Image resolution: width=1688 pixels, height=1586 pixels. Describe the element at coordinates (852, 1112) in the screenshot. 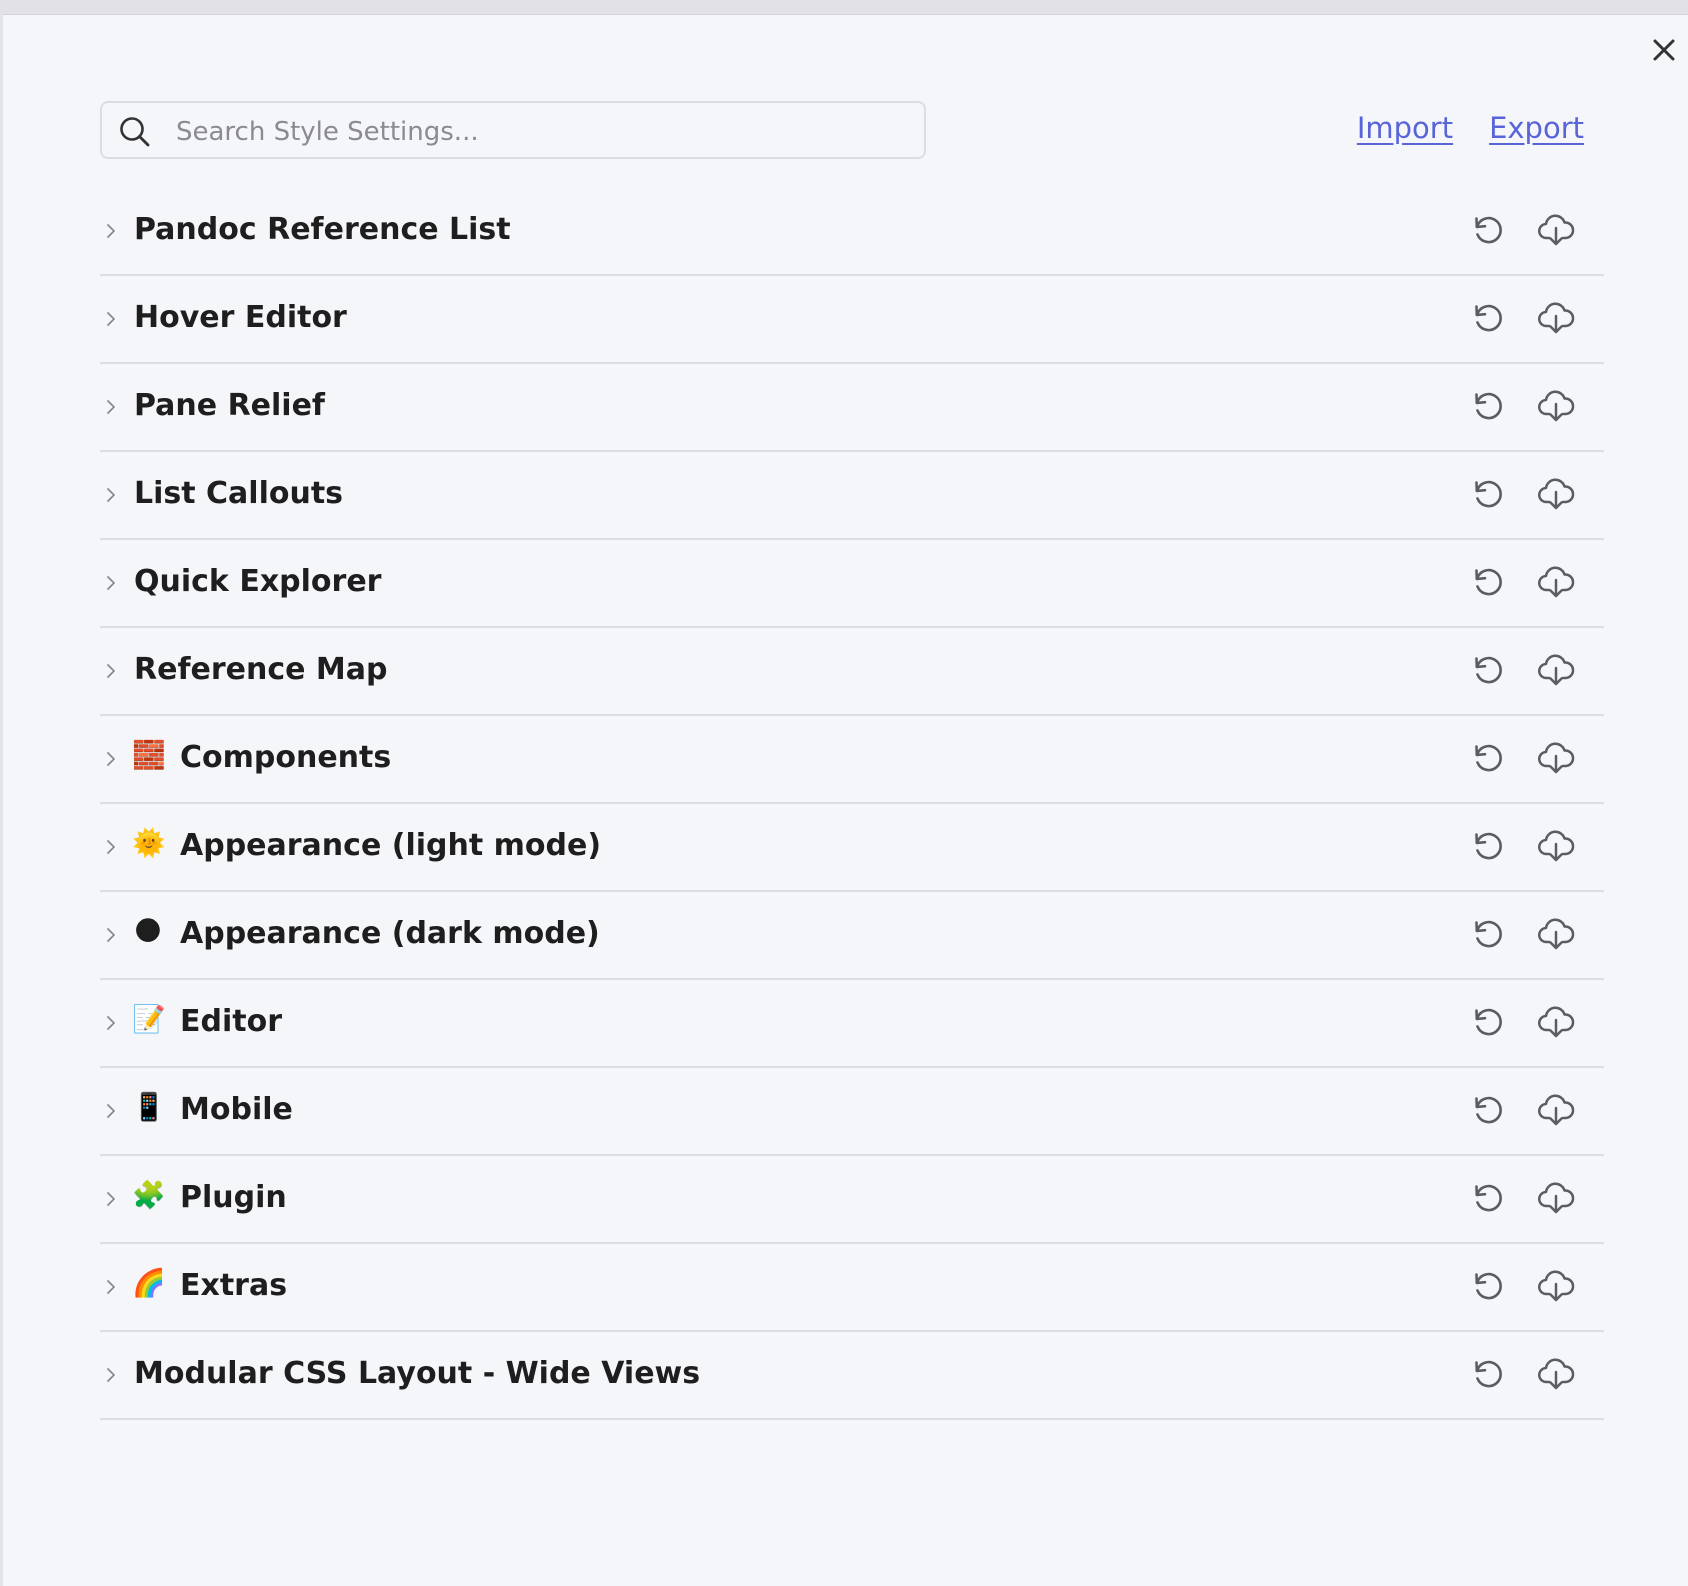

I see `settings-section-row: 📱 Mobile` at that location.